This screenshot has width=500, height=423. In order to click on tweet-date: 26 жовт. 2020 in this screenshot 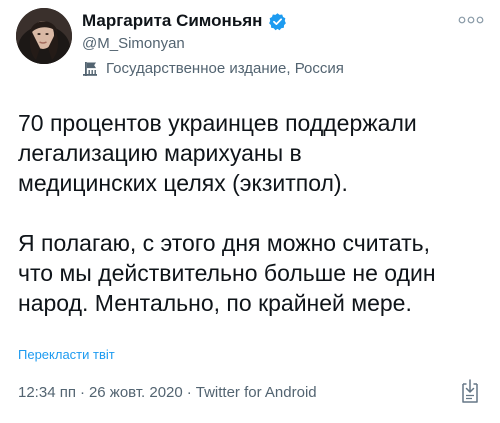, I will do `click(136, 392)`.